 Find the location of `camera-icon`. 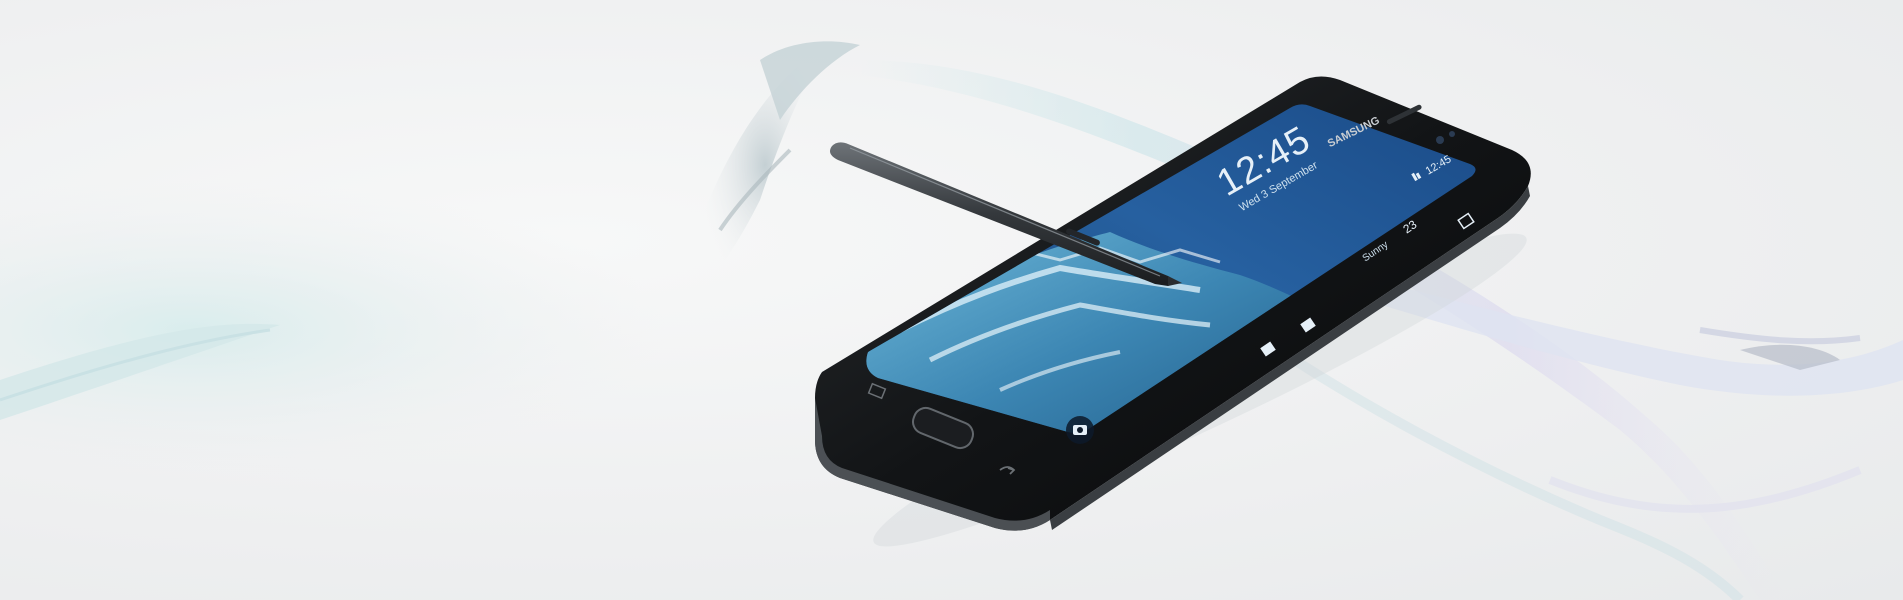

camera-icon is located at coordinates (1080, 430).